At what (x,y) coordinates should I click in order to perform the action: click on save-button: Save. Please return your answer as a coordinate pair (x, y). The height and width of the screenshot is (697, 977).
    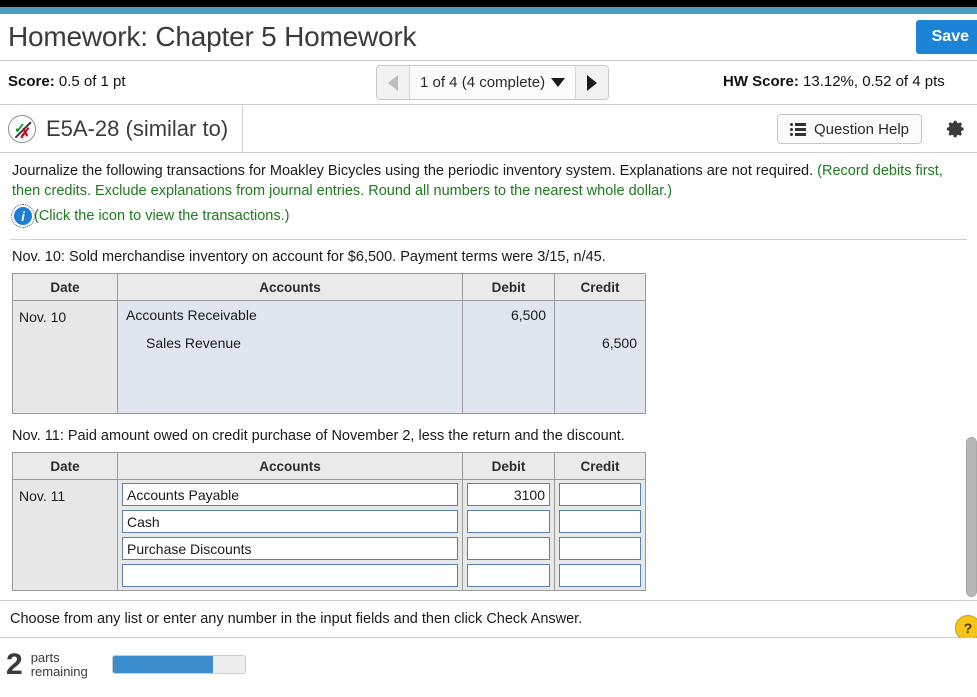
    Looking at the image, I should click on (946, 37).